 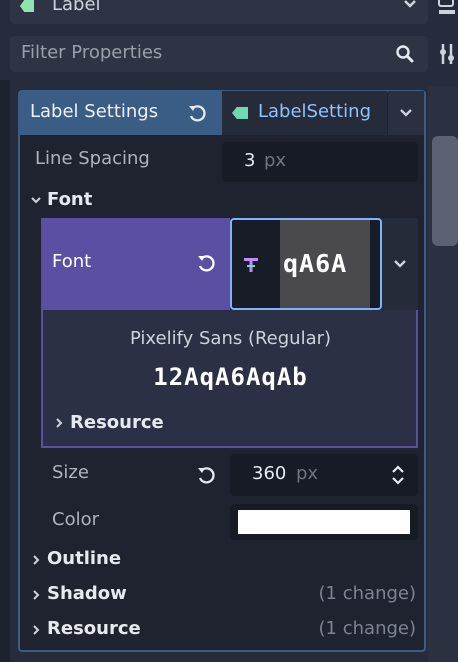 What do you see at coordinates (27, 6) in the screenshot?
I see `label-node-icon` at bounding box center [27, 6].